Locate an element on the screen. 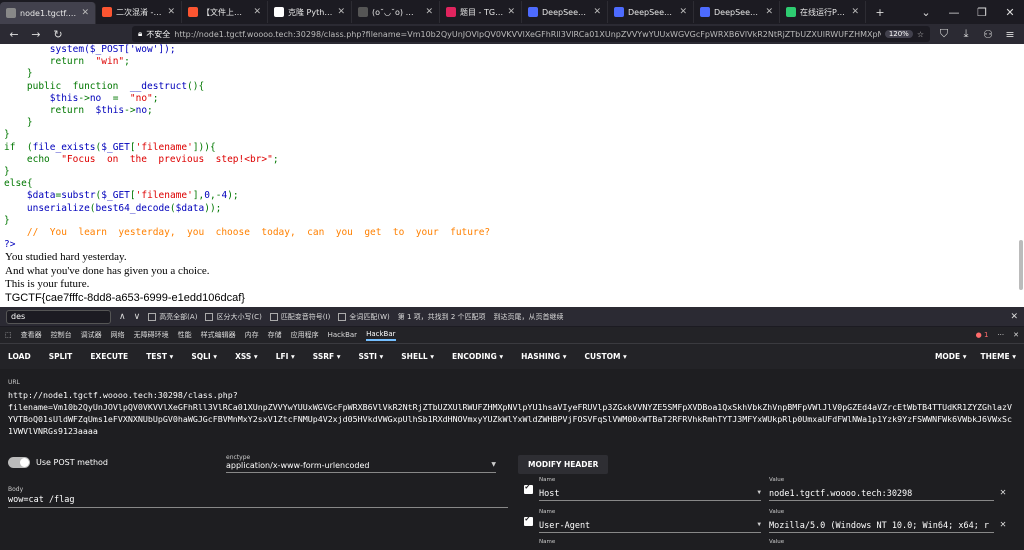 Image resolution: width=1024 pixels, height=550 pixels. zoom-level: 120% is located at coordinates (898, 34).